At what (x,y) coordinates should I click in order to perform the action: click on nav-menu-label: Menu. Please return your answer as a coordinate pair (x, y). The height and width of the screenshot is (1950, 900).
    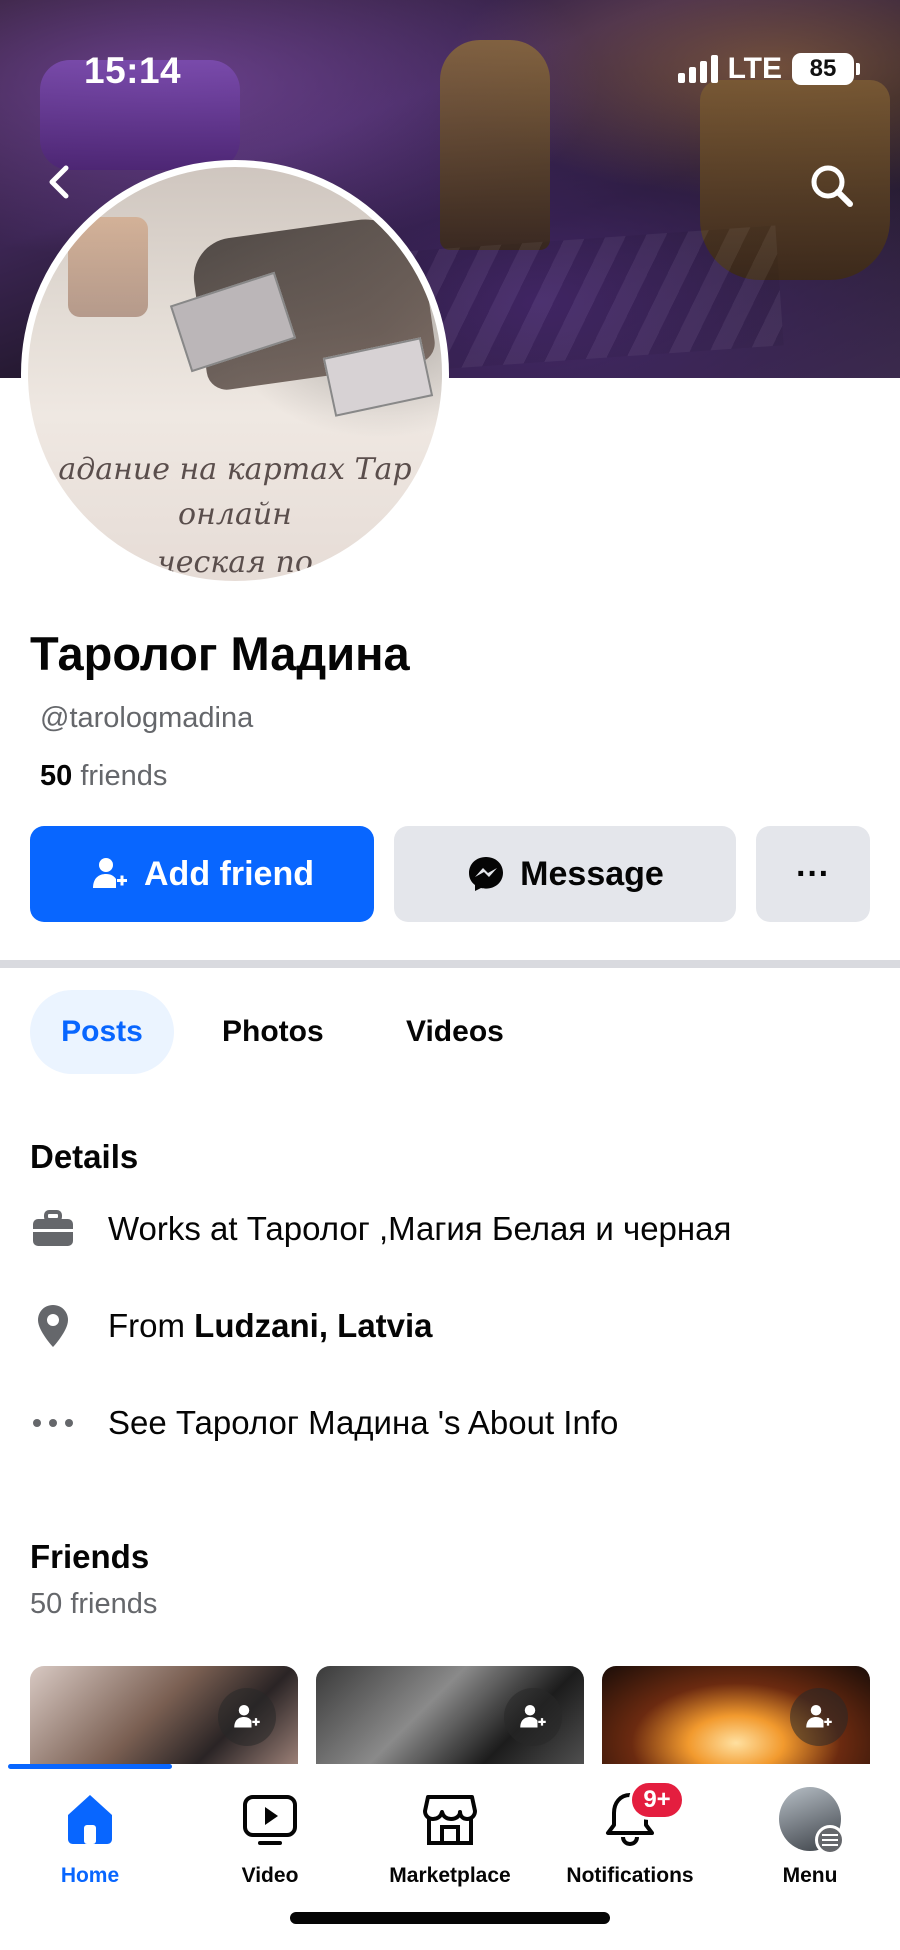
    Looking at the image, I should click on (810, 1875).